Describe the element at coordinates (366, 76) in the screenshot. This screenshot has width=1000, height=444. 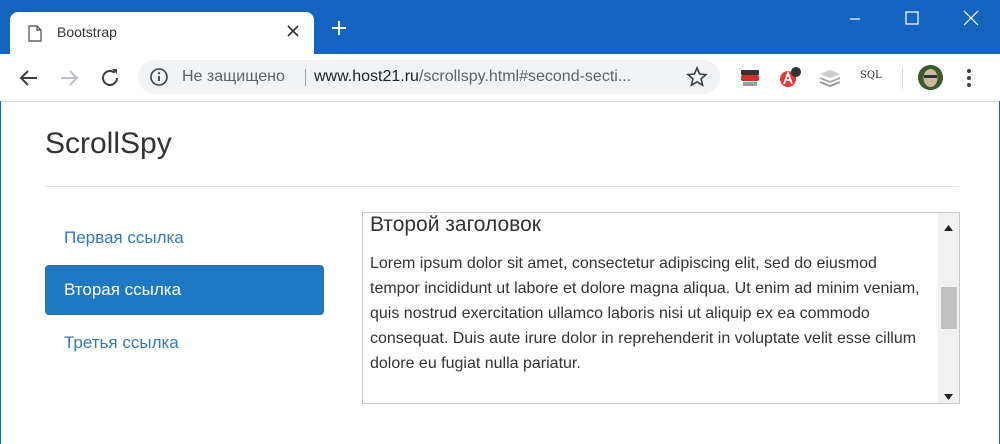
I see `url-host: www.host21.ru` at that location.